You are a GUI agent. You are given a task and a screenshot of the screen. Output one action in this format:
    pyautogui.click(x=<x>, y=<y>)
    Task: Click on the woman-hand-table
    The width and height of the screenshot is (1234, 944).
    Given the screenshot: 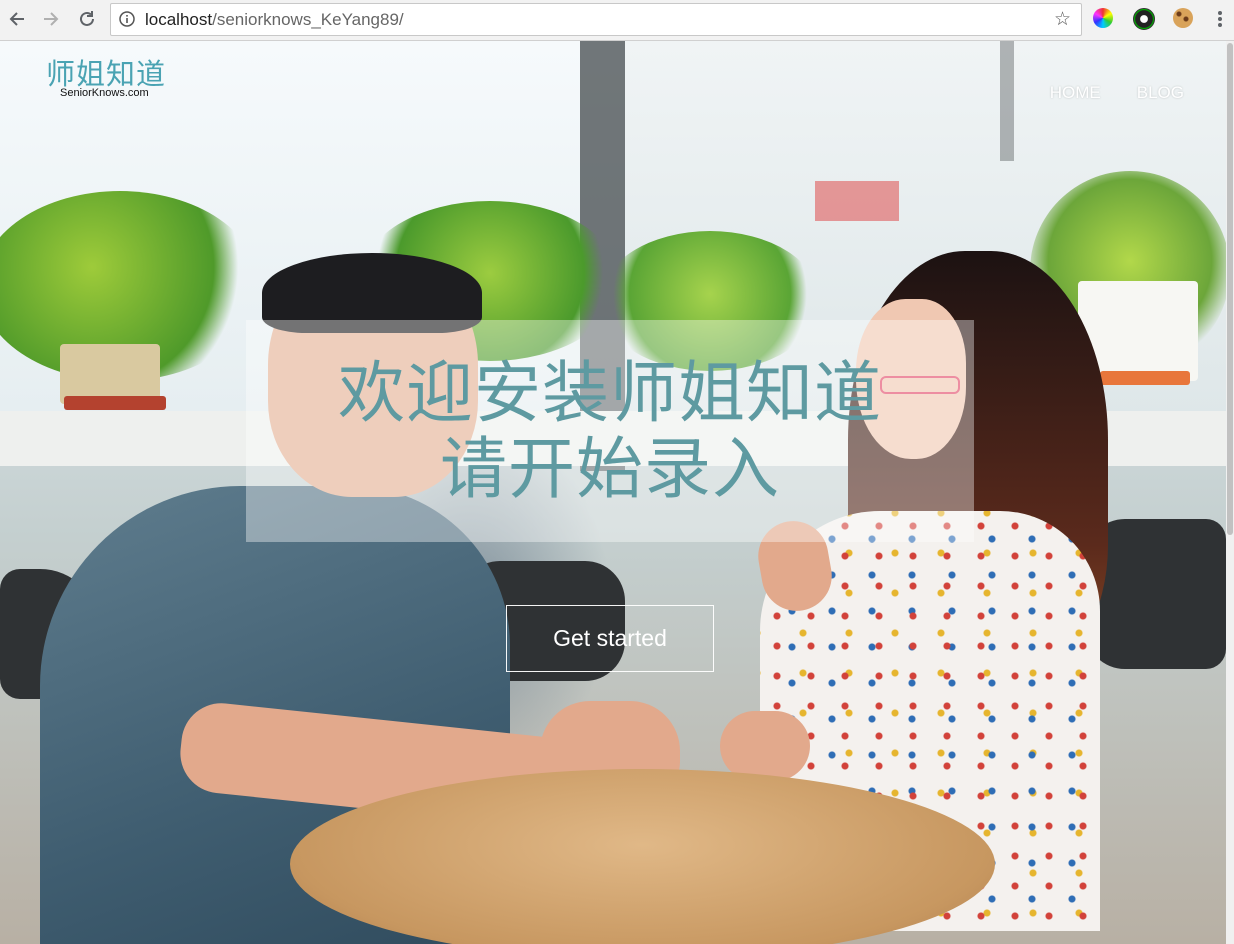 What is the action you would take?
    pyautogui.click(x=765, y=746)
    